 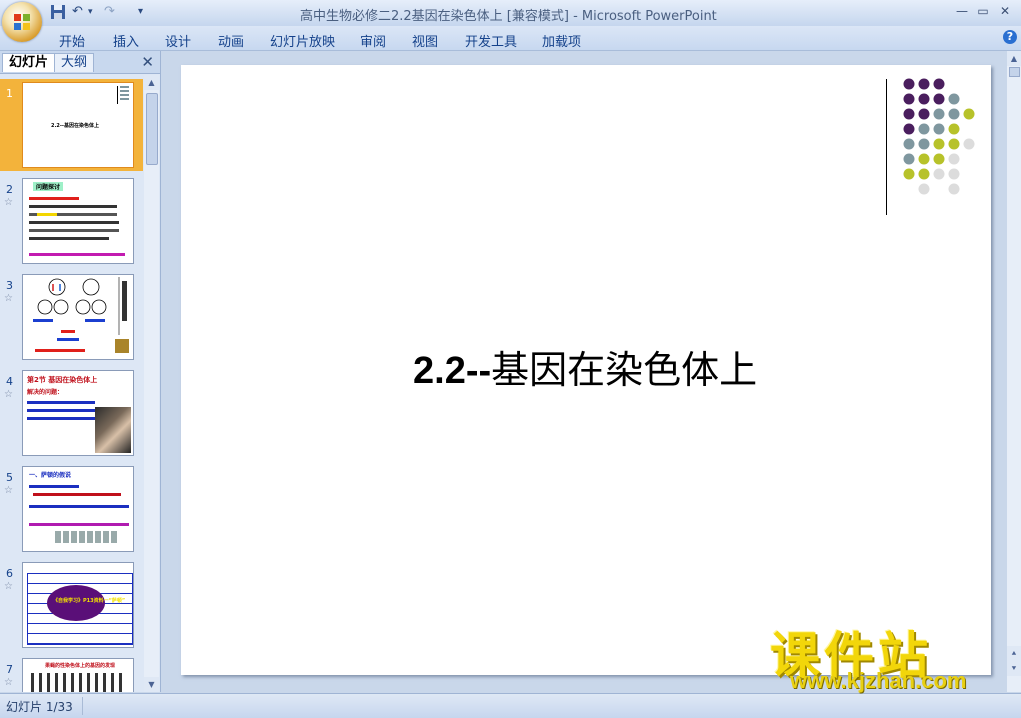 What do you see at coordinates (510, 705) in the screenshot?
I see `status-bar: 幻灯片 1/33` at bounding box center [510, 705].